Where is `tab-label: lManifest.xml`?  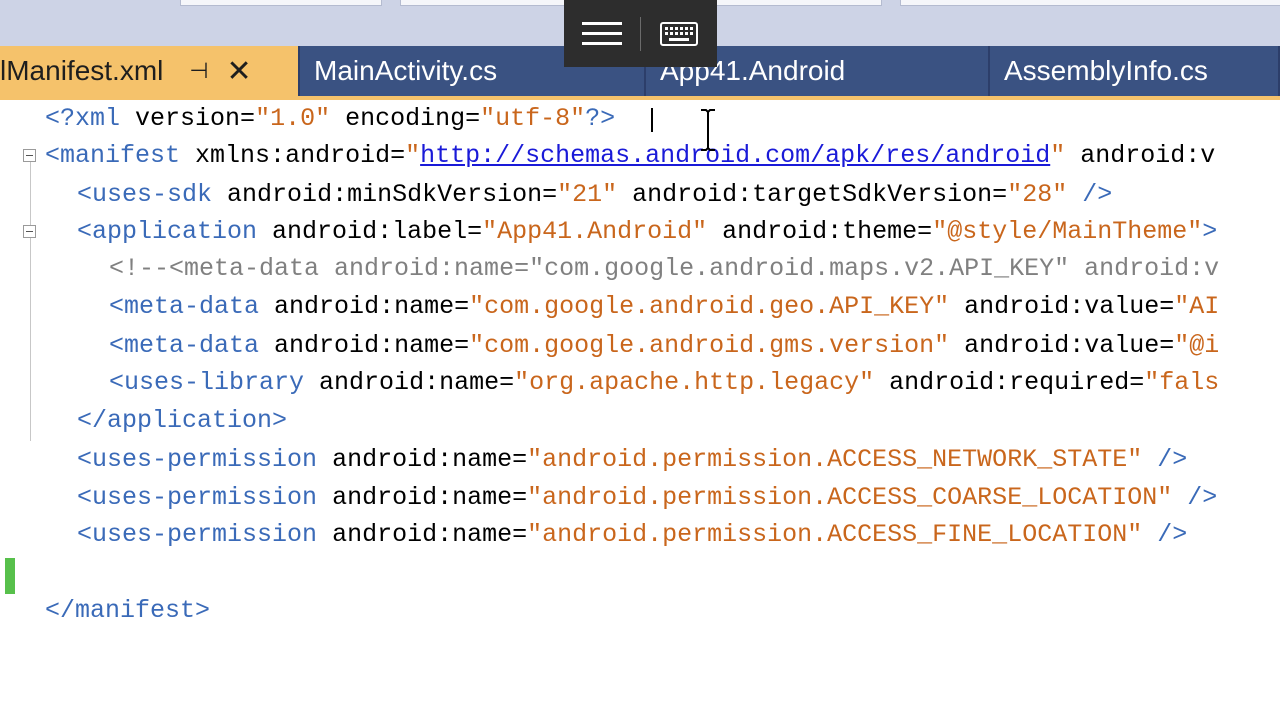 tab-label: lManifest.xml is located at coordinates (82, 70).